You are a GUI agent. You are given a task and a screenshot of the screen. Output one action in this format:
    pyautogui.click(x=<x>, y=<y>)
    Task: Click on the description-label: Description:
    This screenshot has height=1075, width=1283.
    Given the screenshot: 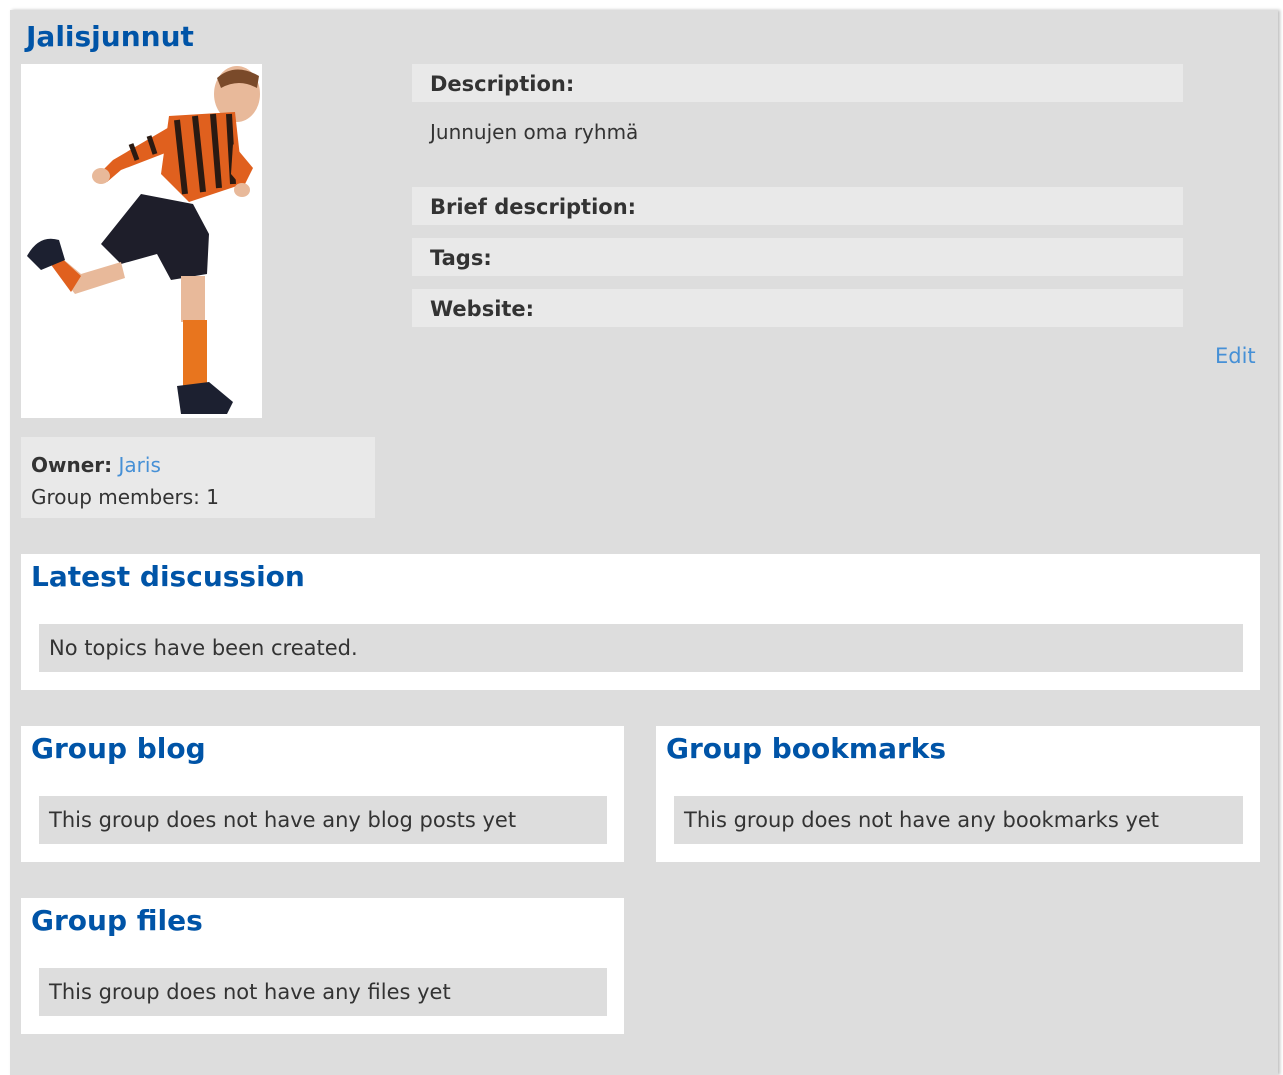 What is the action you would take?
    pyautogui.click(x=797, y=83)
    